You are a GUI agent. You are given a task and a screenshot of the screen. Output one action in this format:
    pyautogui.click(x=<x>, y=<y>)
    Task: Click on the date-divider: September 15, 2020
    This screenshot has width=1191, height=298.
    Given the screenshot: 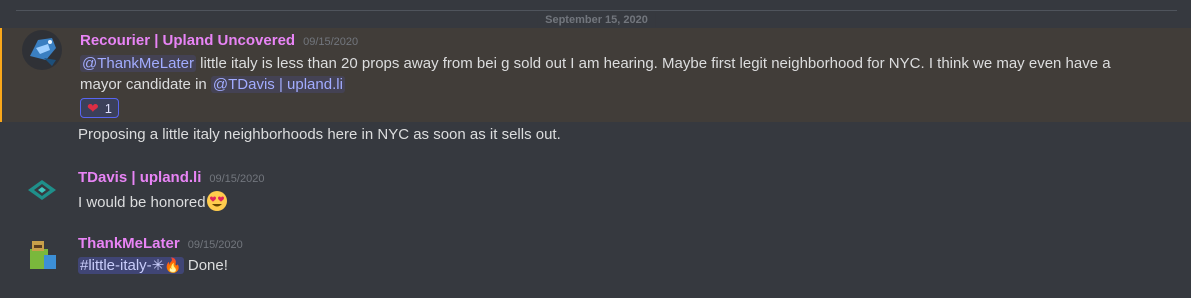 What is the action you would take?
    pyautogui.click(x=596, y=18)
    